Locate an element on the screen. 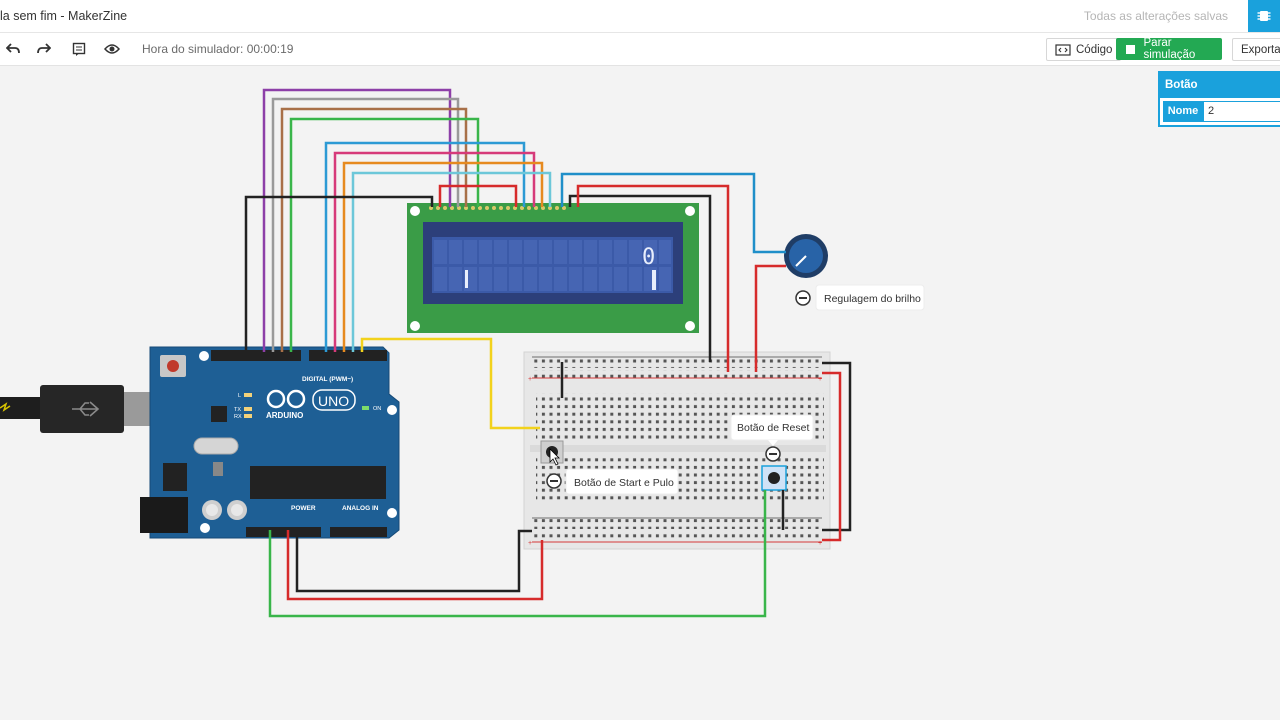 This screenshot has width=1280, height=720. lcd-obstacle-glyph is located at coordinates (654, 280).